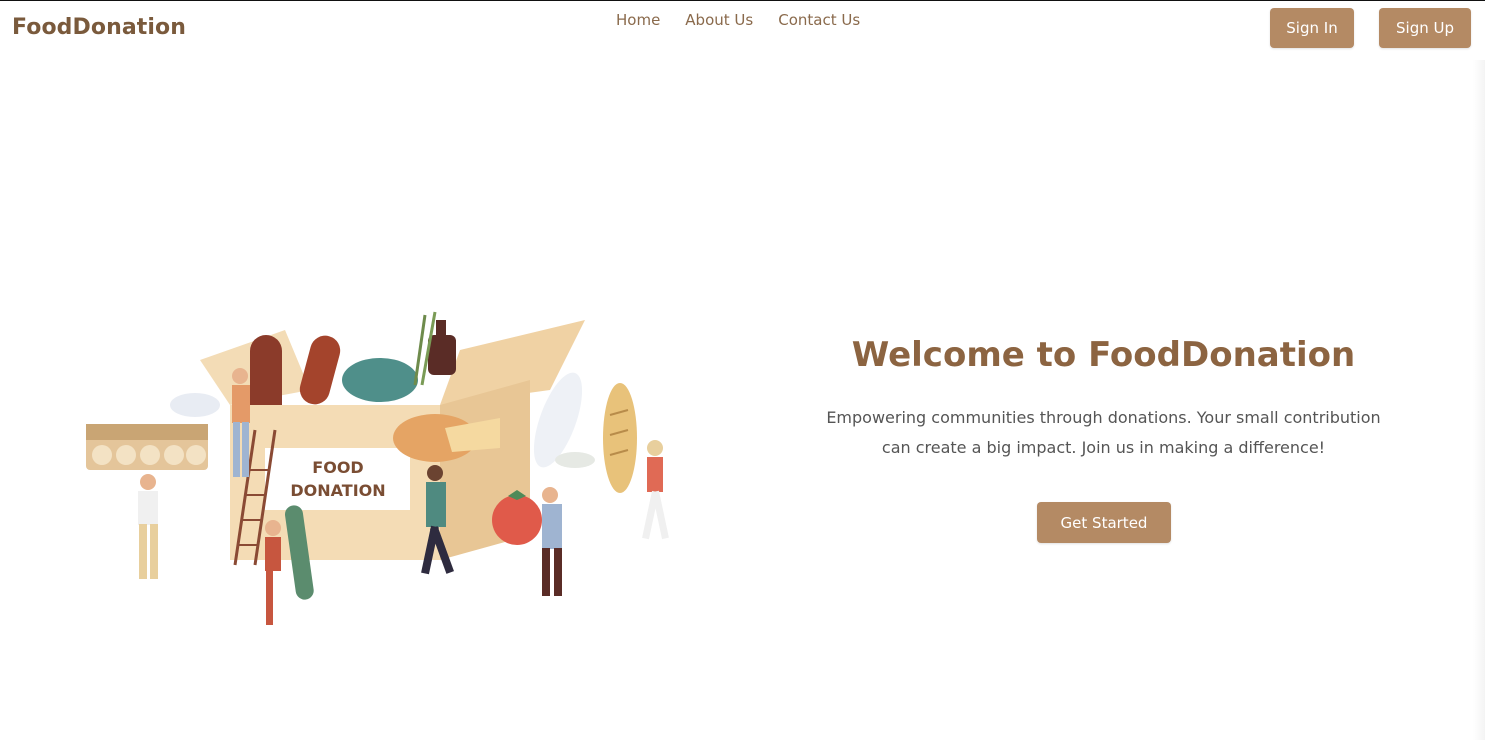 The height and width of the screenshot is (740, 1485). I want to click on box-label-line2: DONATION, so click(337, 490).